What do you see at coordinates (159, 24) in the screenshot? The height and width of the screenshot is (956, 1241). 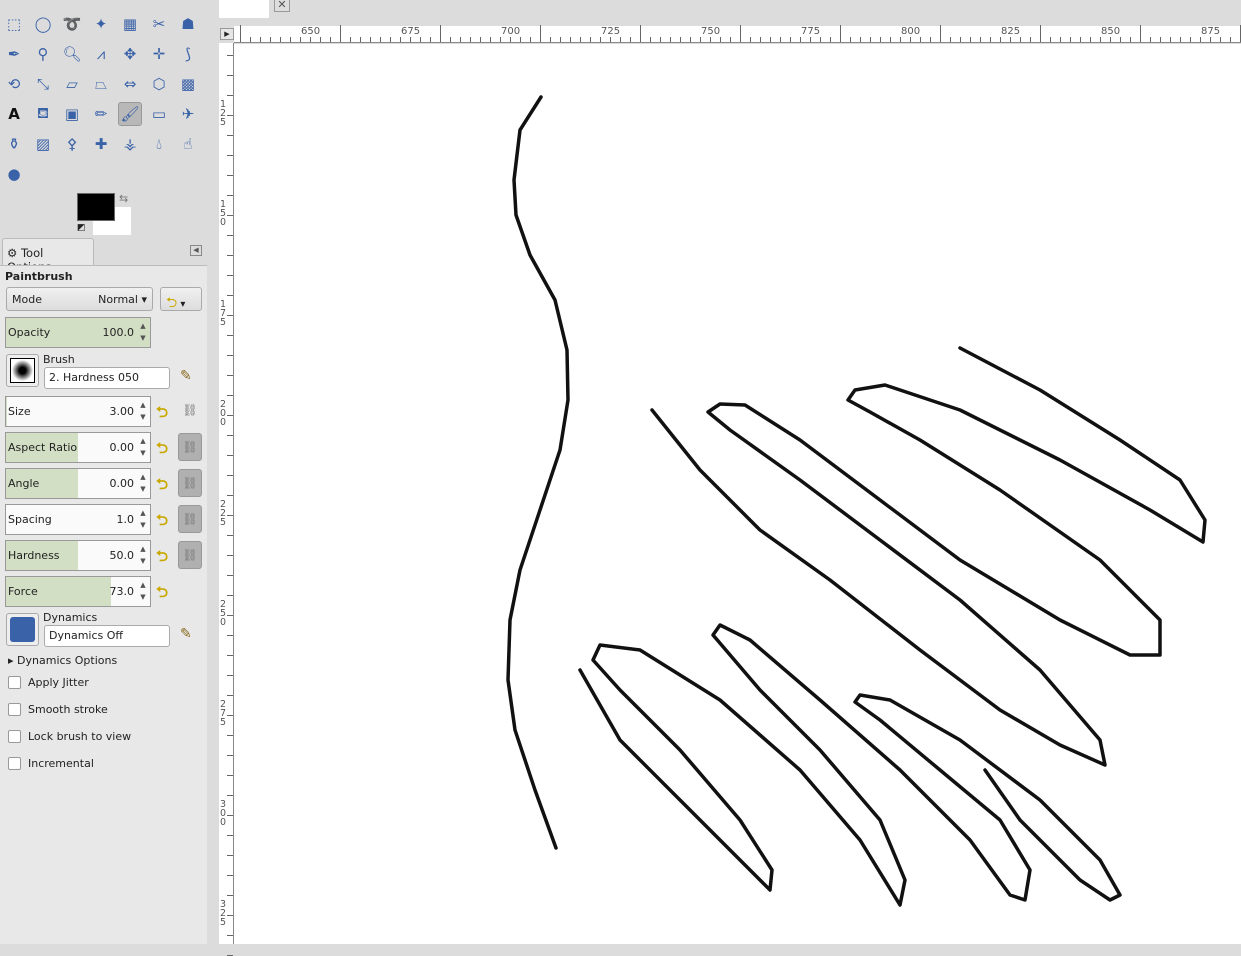 I see `scissors-select-tool-icon: ✂` at bounding box center [159, 24].